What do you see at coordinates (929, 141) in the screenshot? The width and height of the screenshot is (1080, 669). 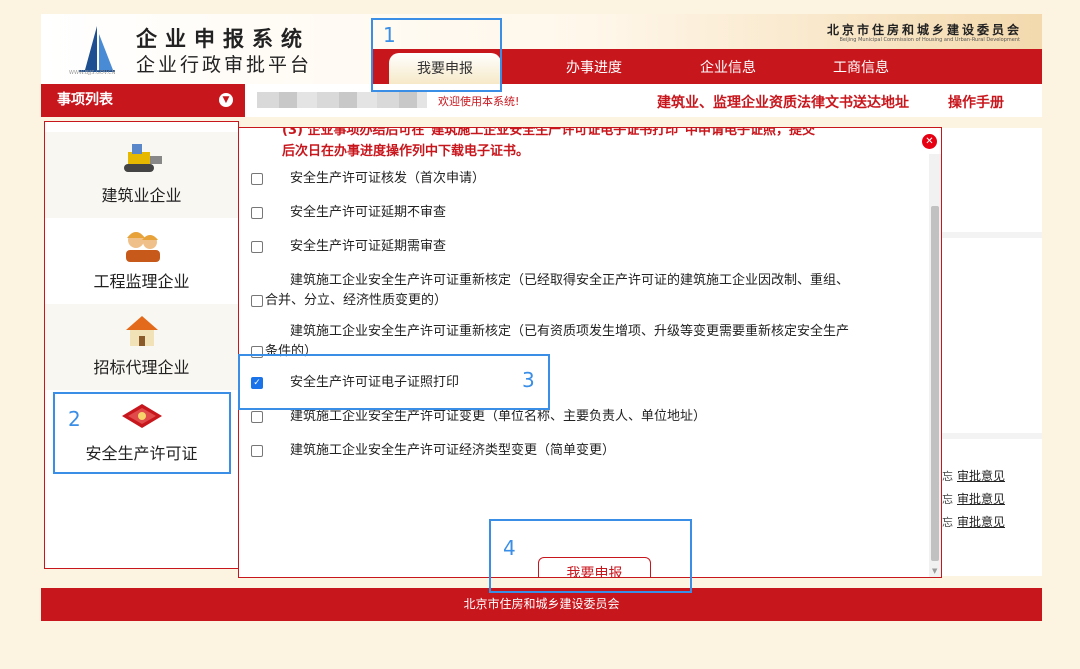 I see `close-icon: ✕` at bounding box center [929, 141].